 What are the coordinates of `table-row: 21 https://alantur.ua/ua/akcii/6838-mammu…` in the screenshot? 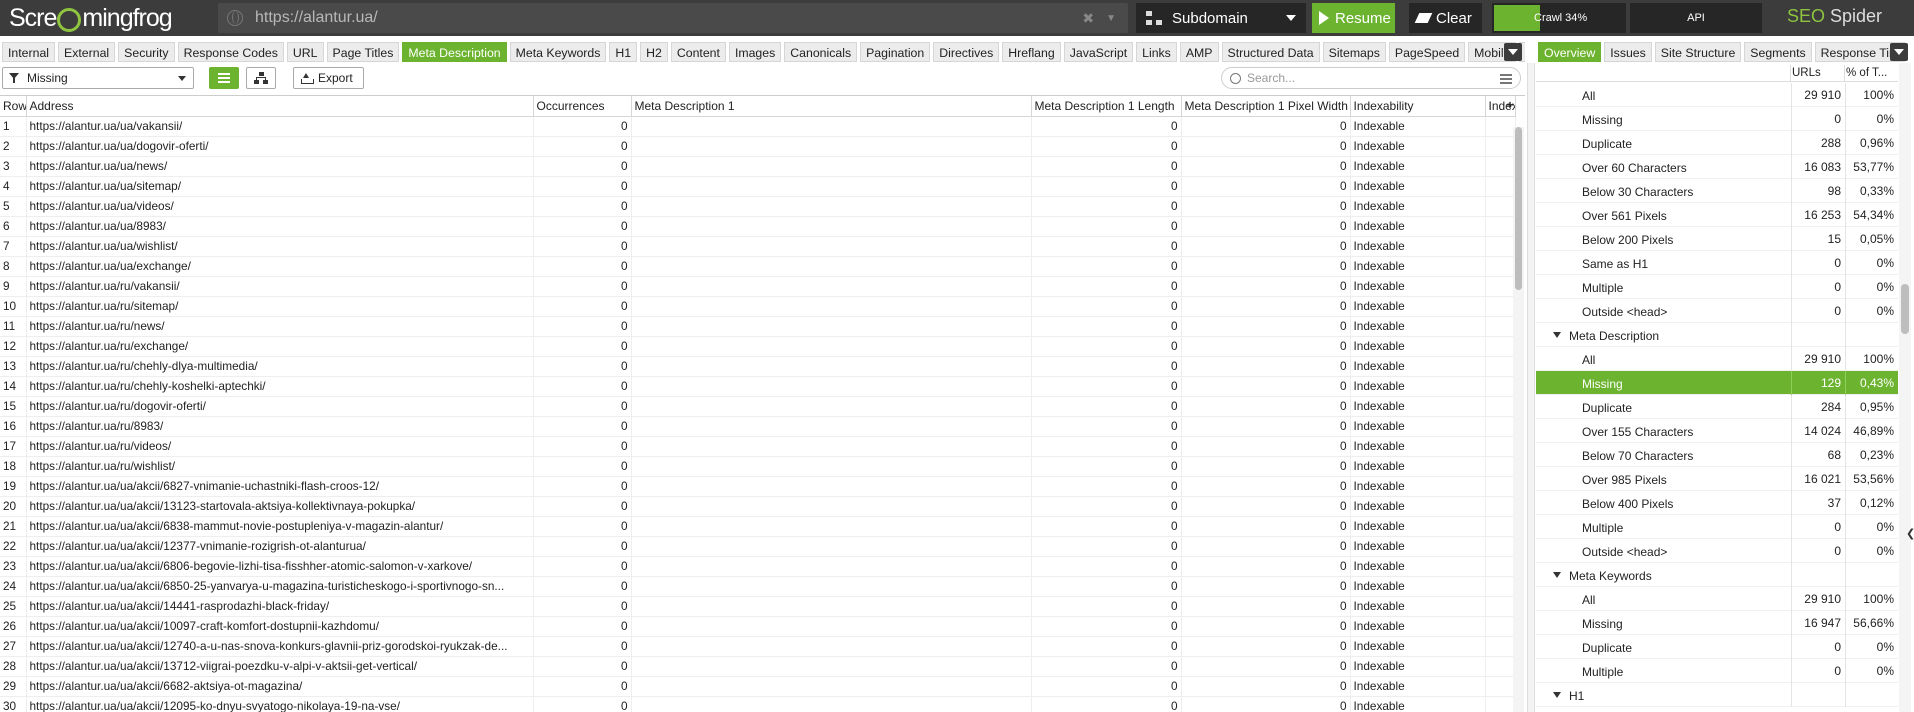 It's located at (758, 526).